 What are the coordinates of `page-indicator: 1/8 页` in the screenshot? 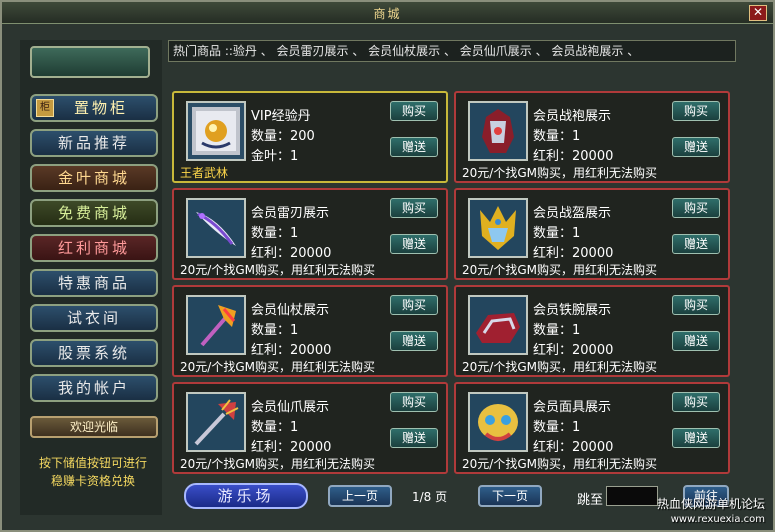 It's located at (430, 497).